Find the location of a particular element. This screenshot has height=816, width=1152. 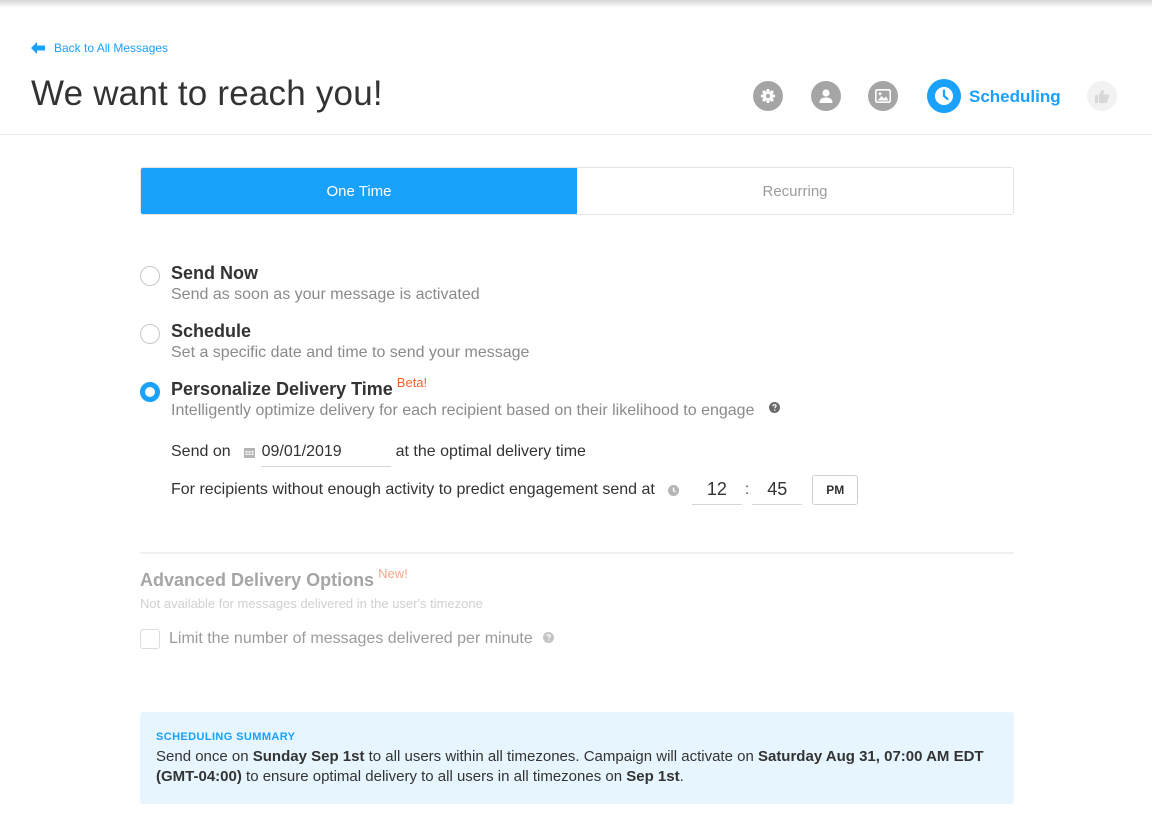

summary-part: Send once on is located at coordinates (204, 756).